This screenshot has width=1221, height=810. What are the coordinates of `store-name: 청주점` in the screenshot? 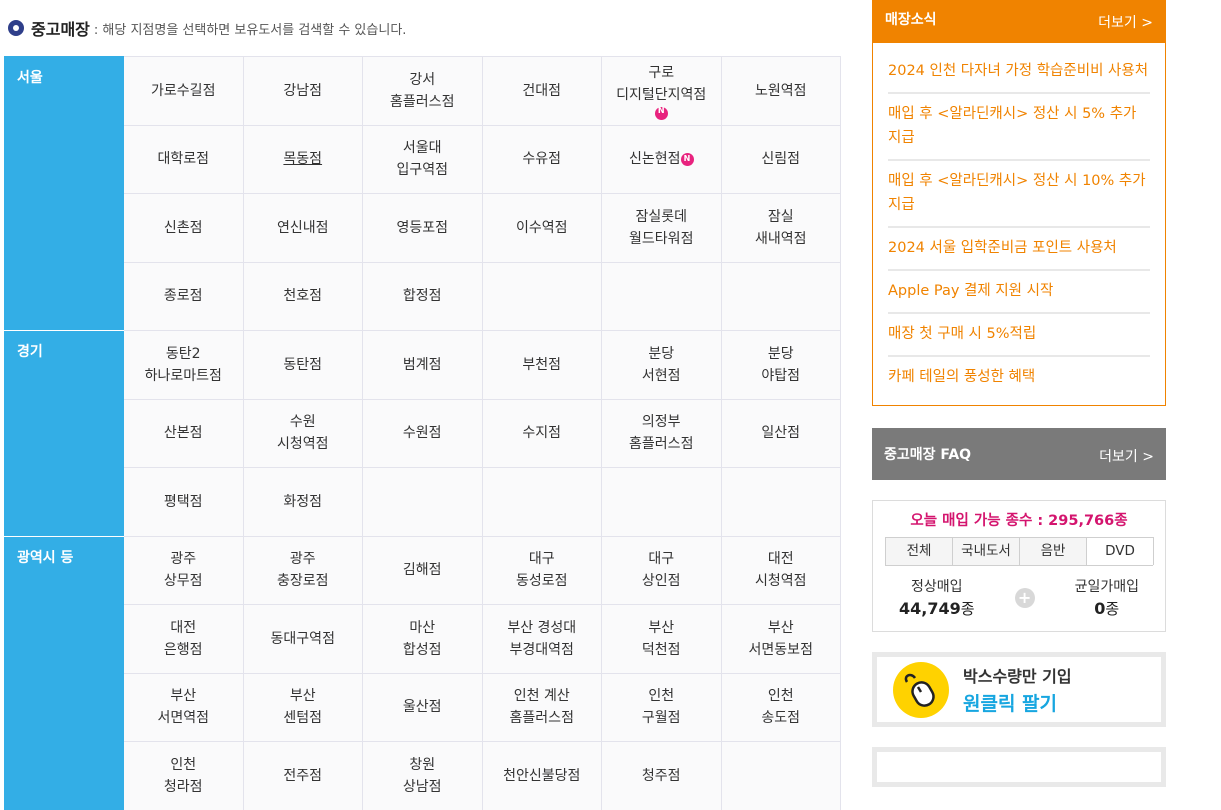 It's located at (661, 775).